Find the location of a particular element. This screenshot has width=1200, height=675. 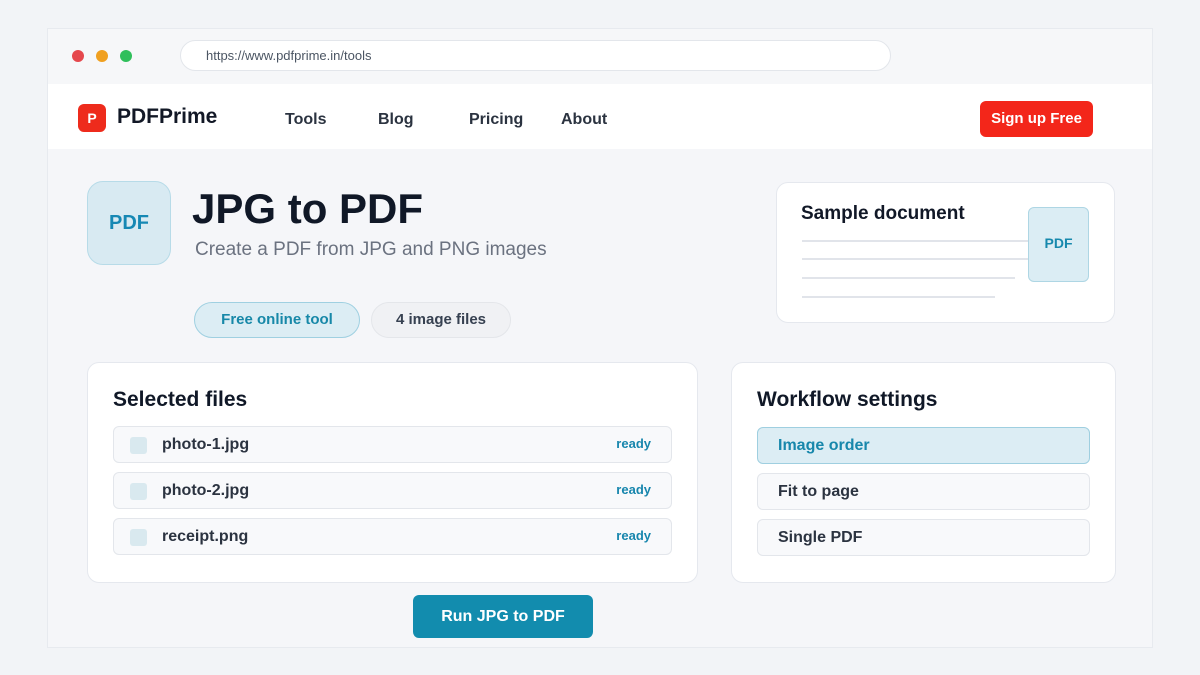

nav-link-about: About is located at coordinates (584, 120).